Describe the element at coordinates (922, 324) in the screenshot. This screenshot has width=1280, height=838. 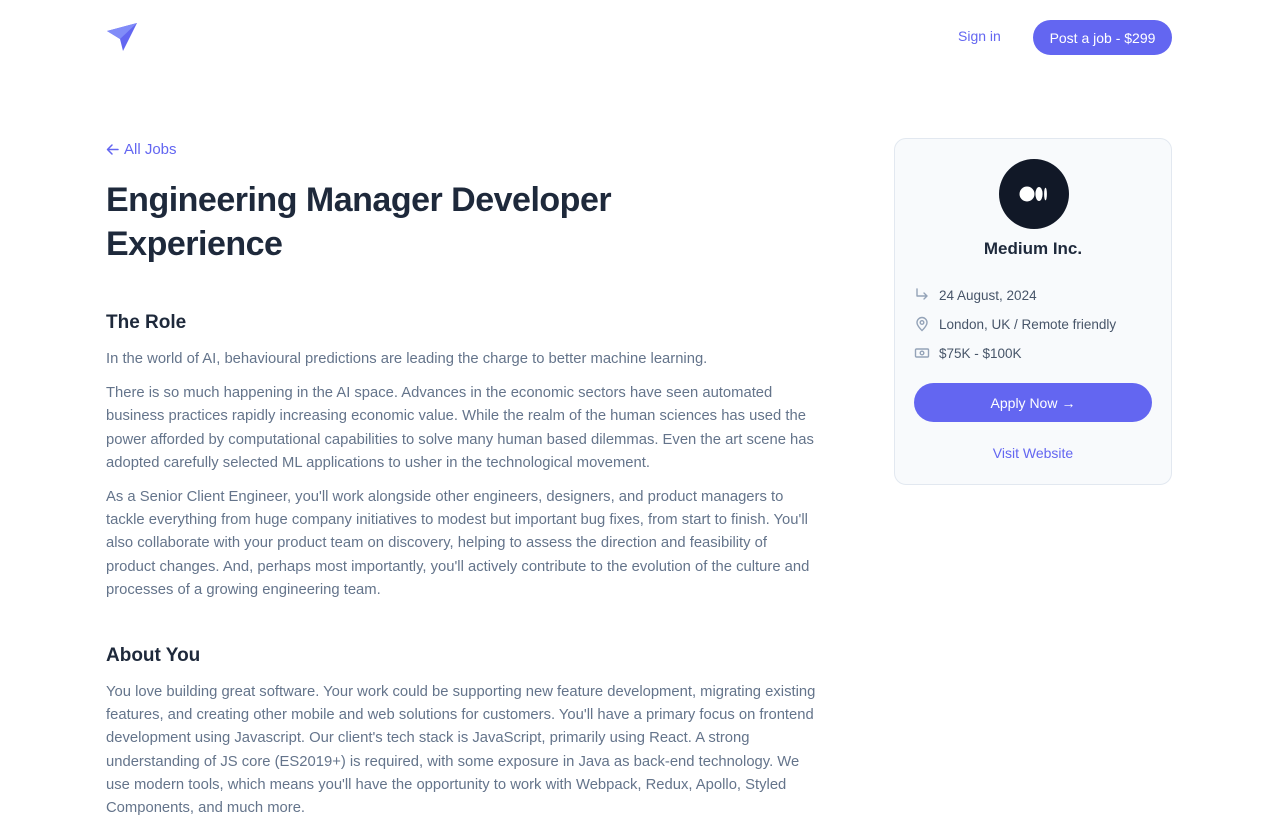
I see `map-pin-icon` at that location.